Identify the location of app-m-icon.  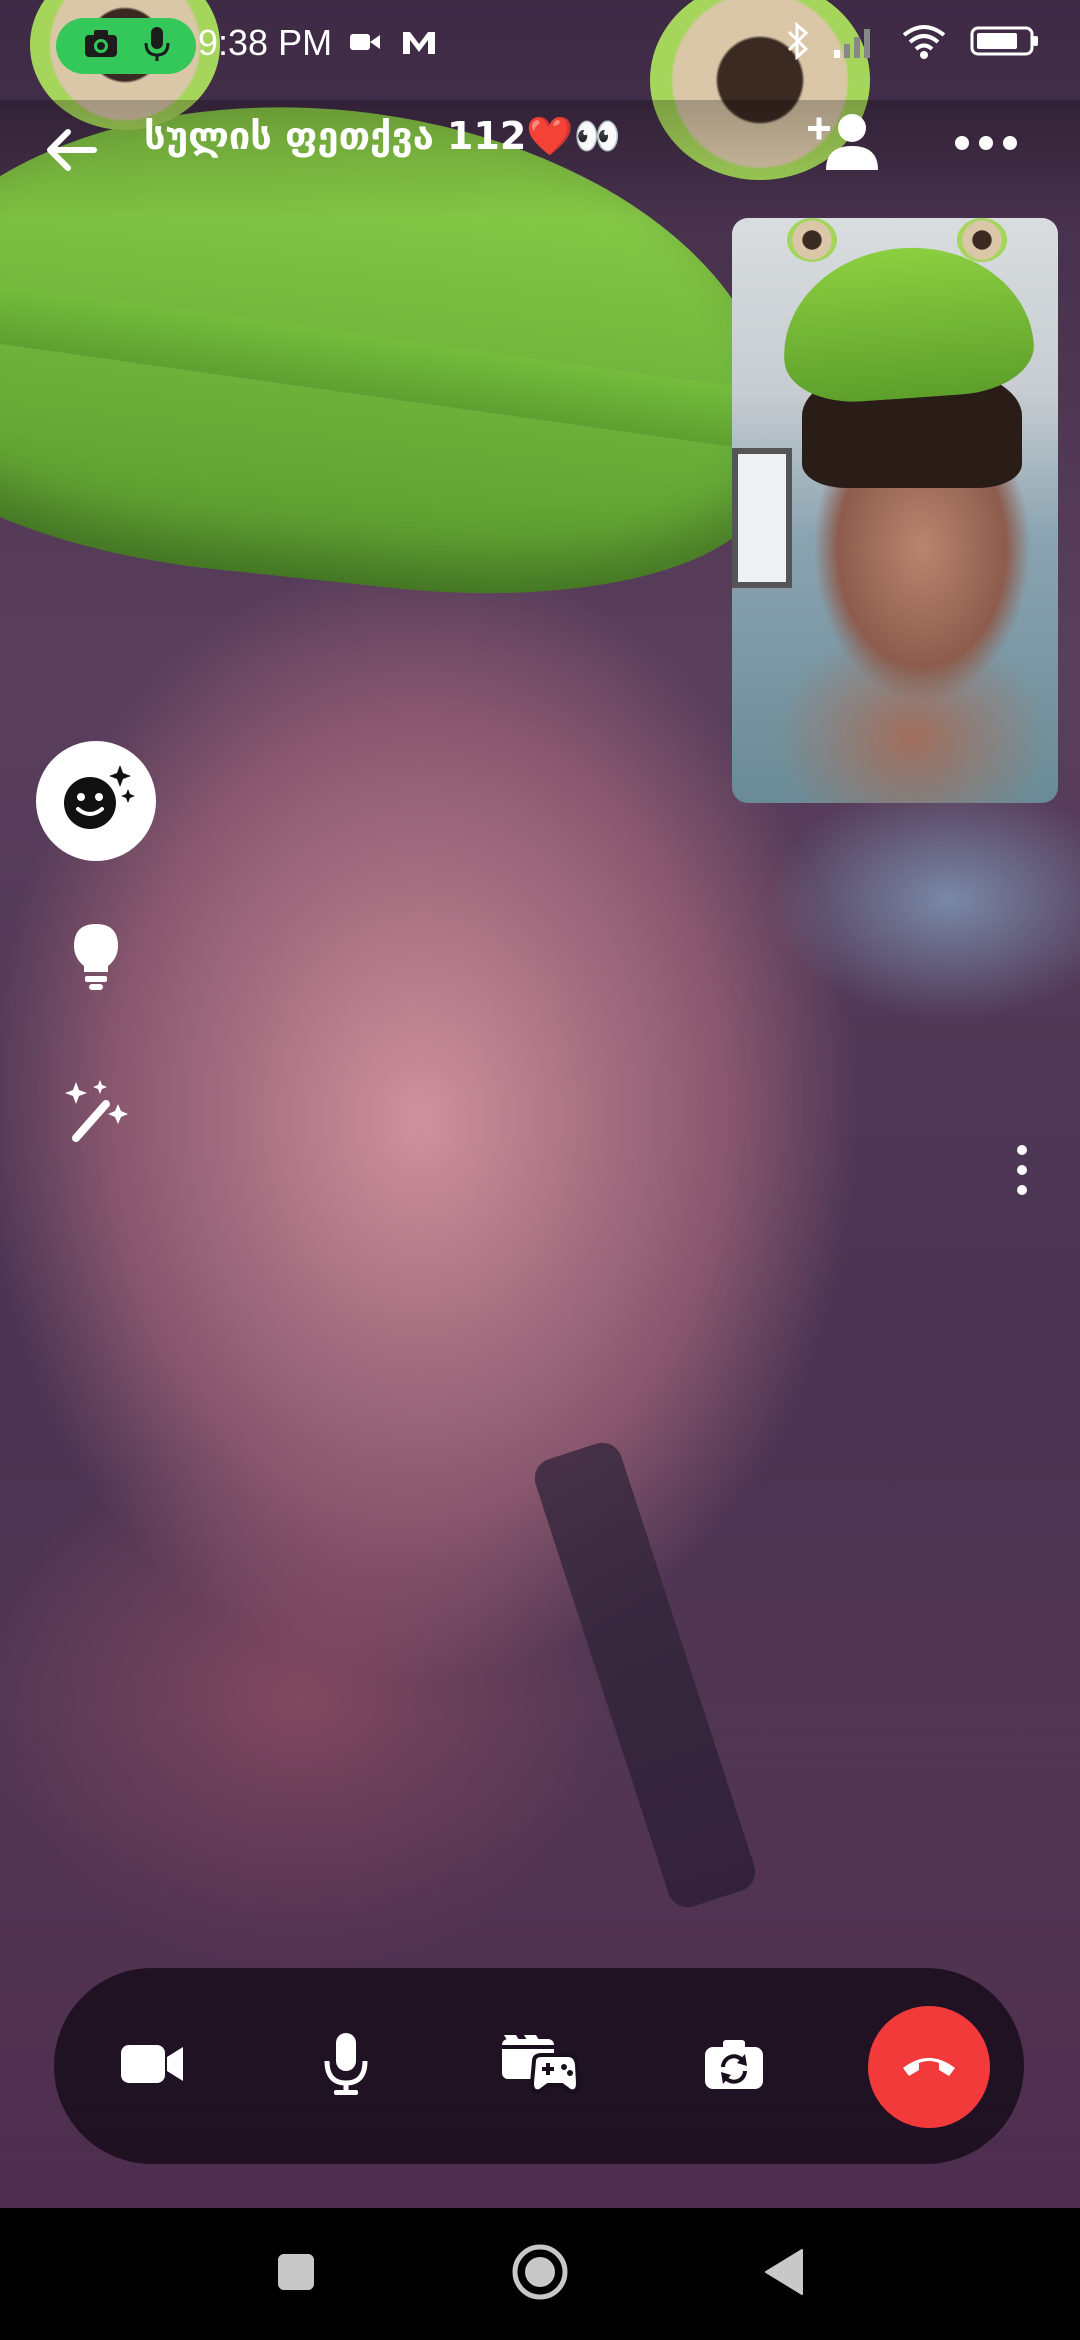
(419, 45).